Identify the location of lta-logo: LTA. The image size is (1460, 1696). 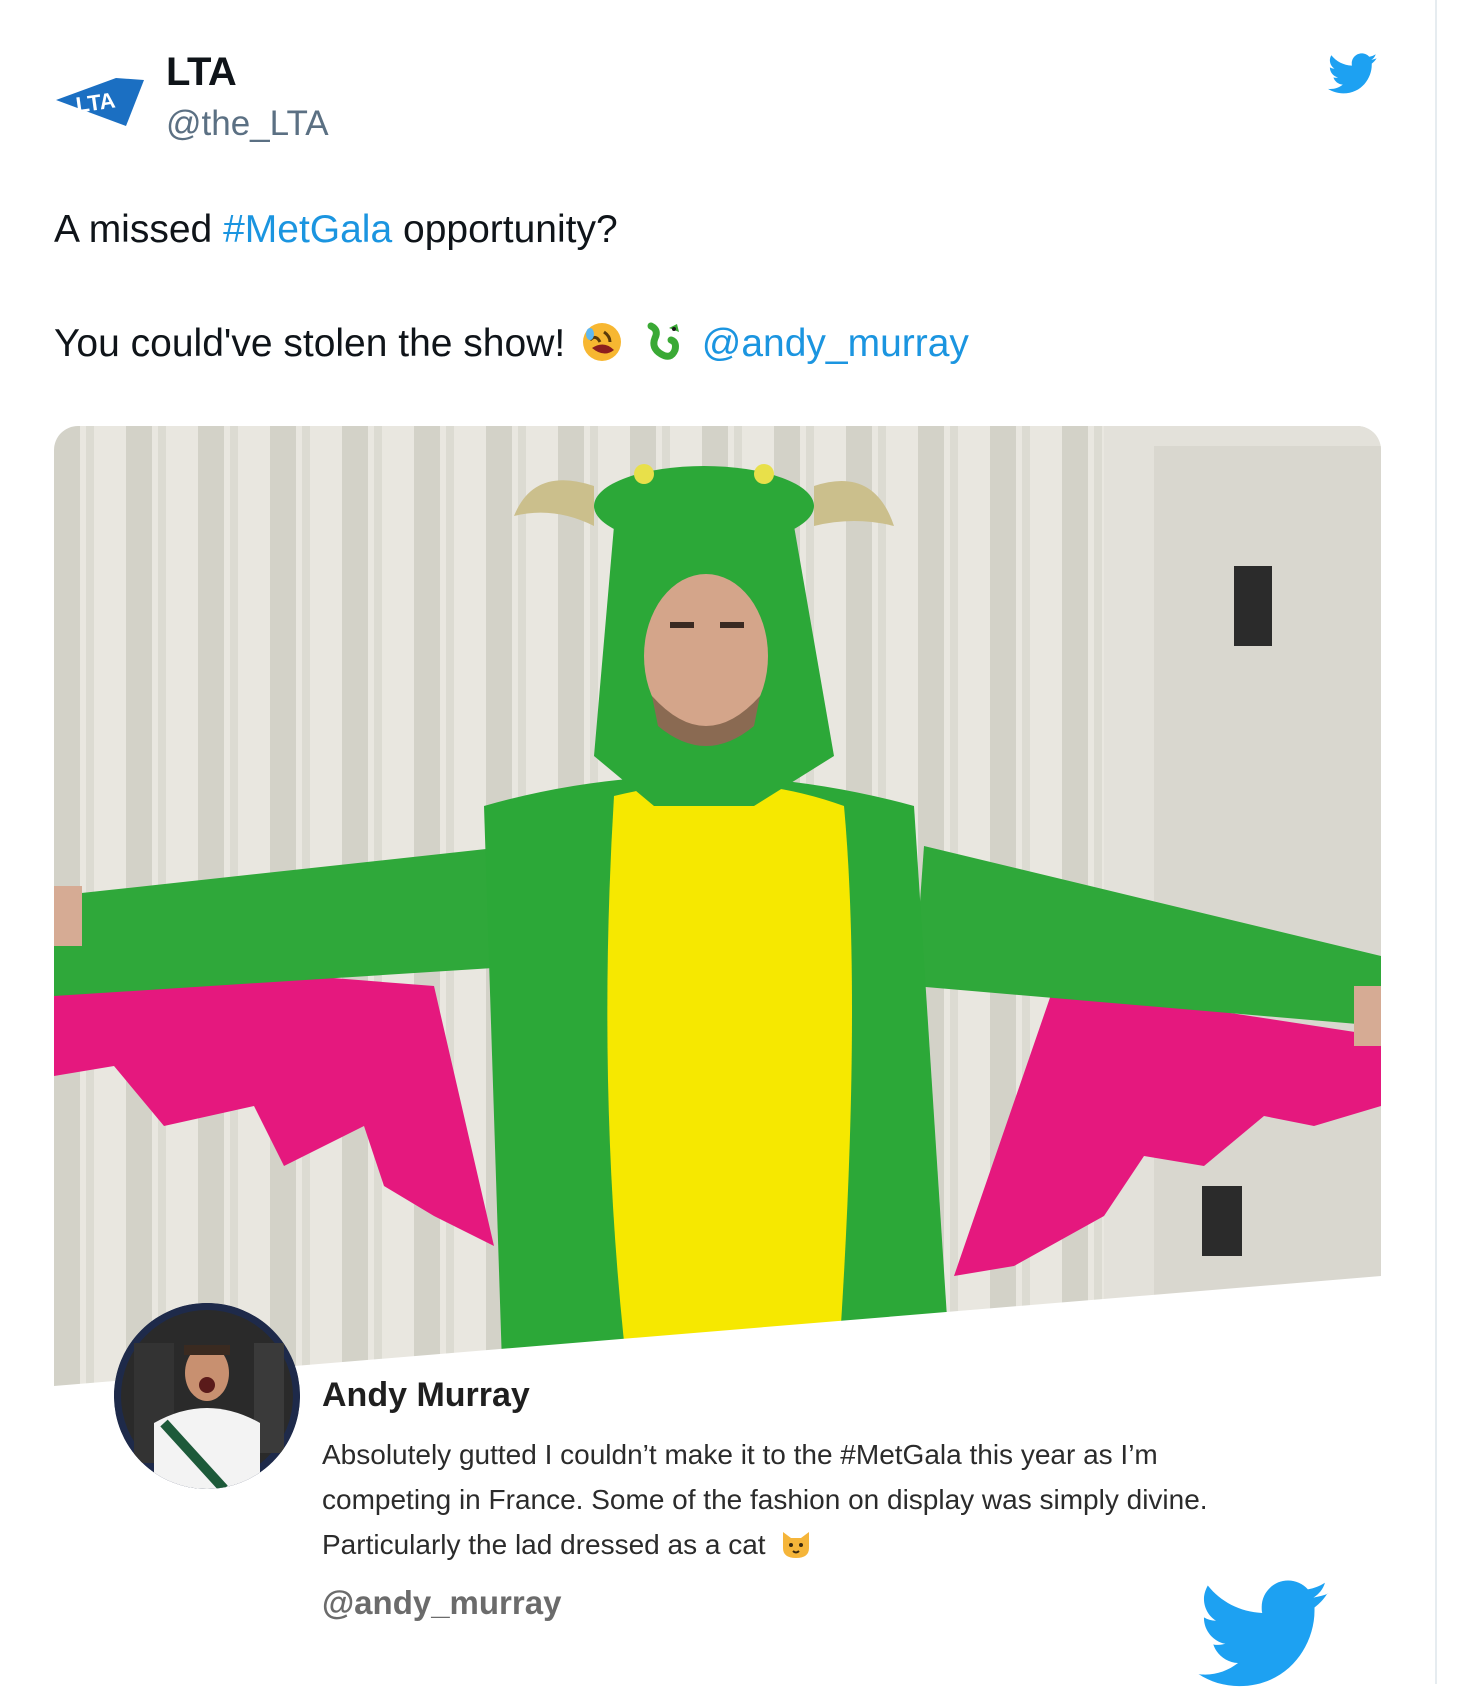
(101, 102).